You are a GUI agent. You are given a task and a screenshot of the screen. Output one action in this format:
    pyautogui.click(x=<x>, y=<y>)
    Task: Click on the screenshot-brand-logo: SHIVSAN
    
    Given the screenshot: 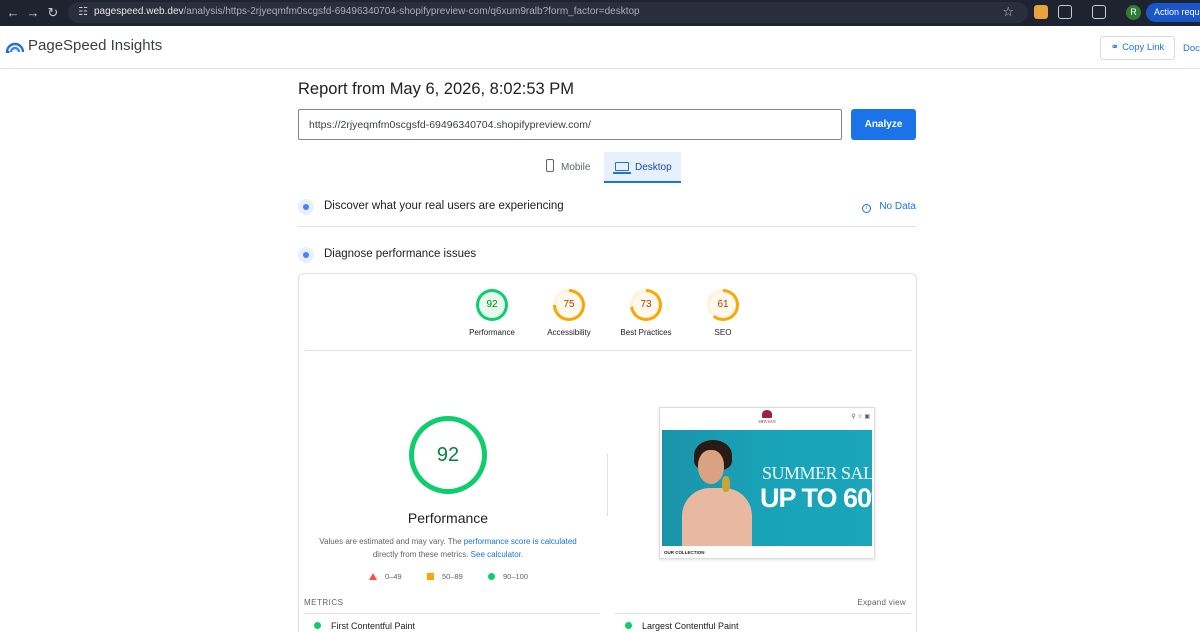 What is the action you would take?
    pyautogui.click(x=767, y=417)
    